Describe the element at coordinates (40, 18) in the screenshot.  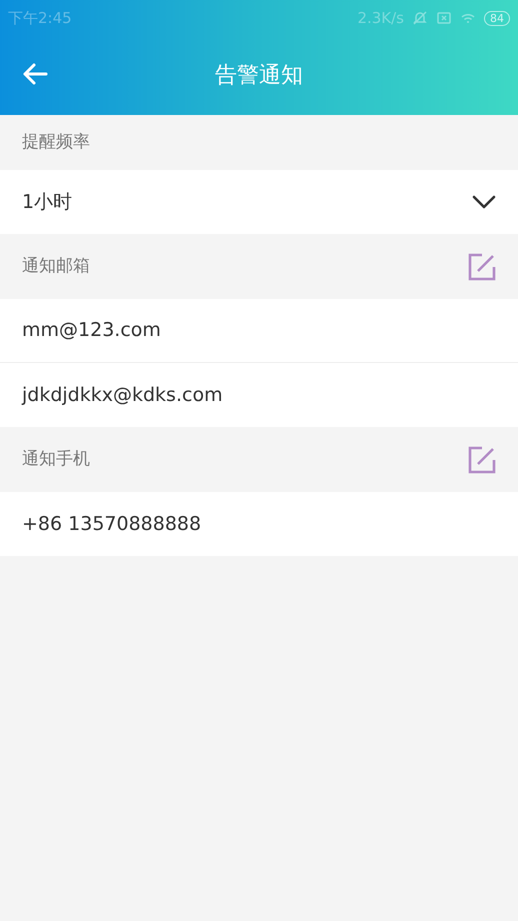
I see `status-time: 下午2:45` at that location.